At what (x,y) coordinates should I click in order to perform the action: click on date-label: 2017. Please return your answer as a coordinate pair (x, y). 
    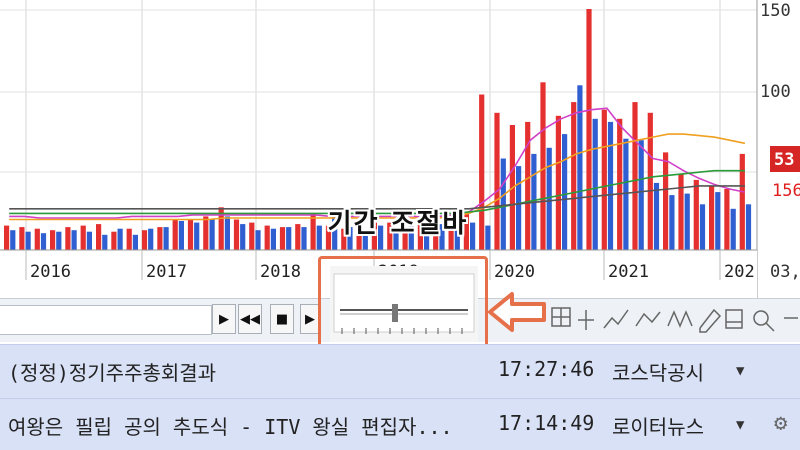
    Looking at the image, I should click on (166, 272).